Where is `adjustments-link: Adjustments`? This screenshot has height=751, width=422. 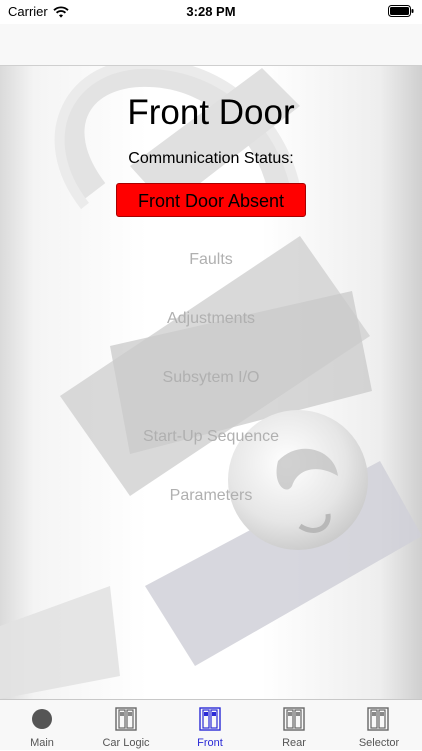
adjustments-link: Adjustments is located at coordinates (211, 319).